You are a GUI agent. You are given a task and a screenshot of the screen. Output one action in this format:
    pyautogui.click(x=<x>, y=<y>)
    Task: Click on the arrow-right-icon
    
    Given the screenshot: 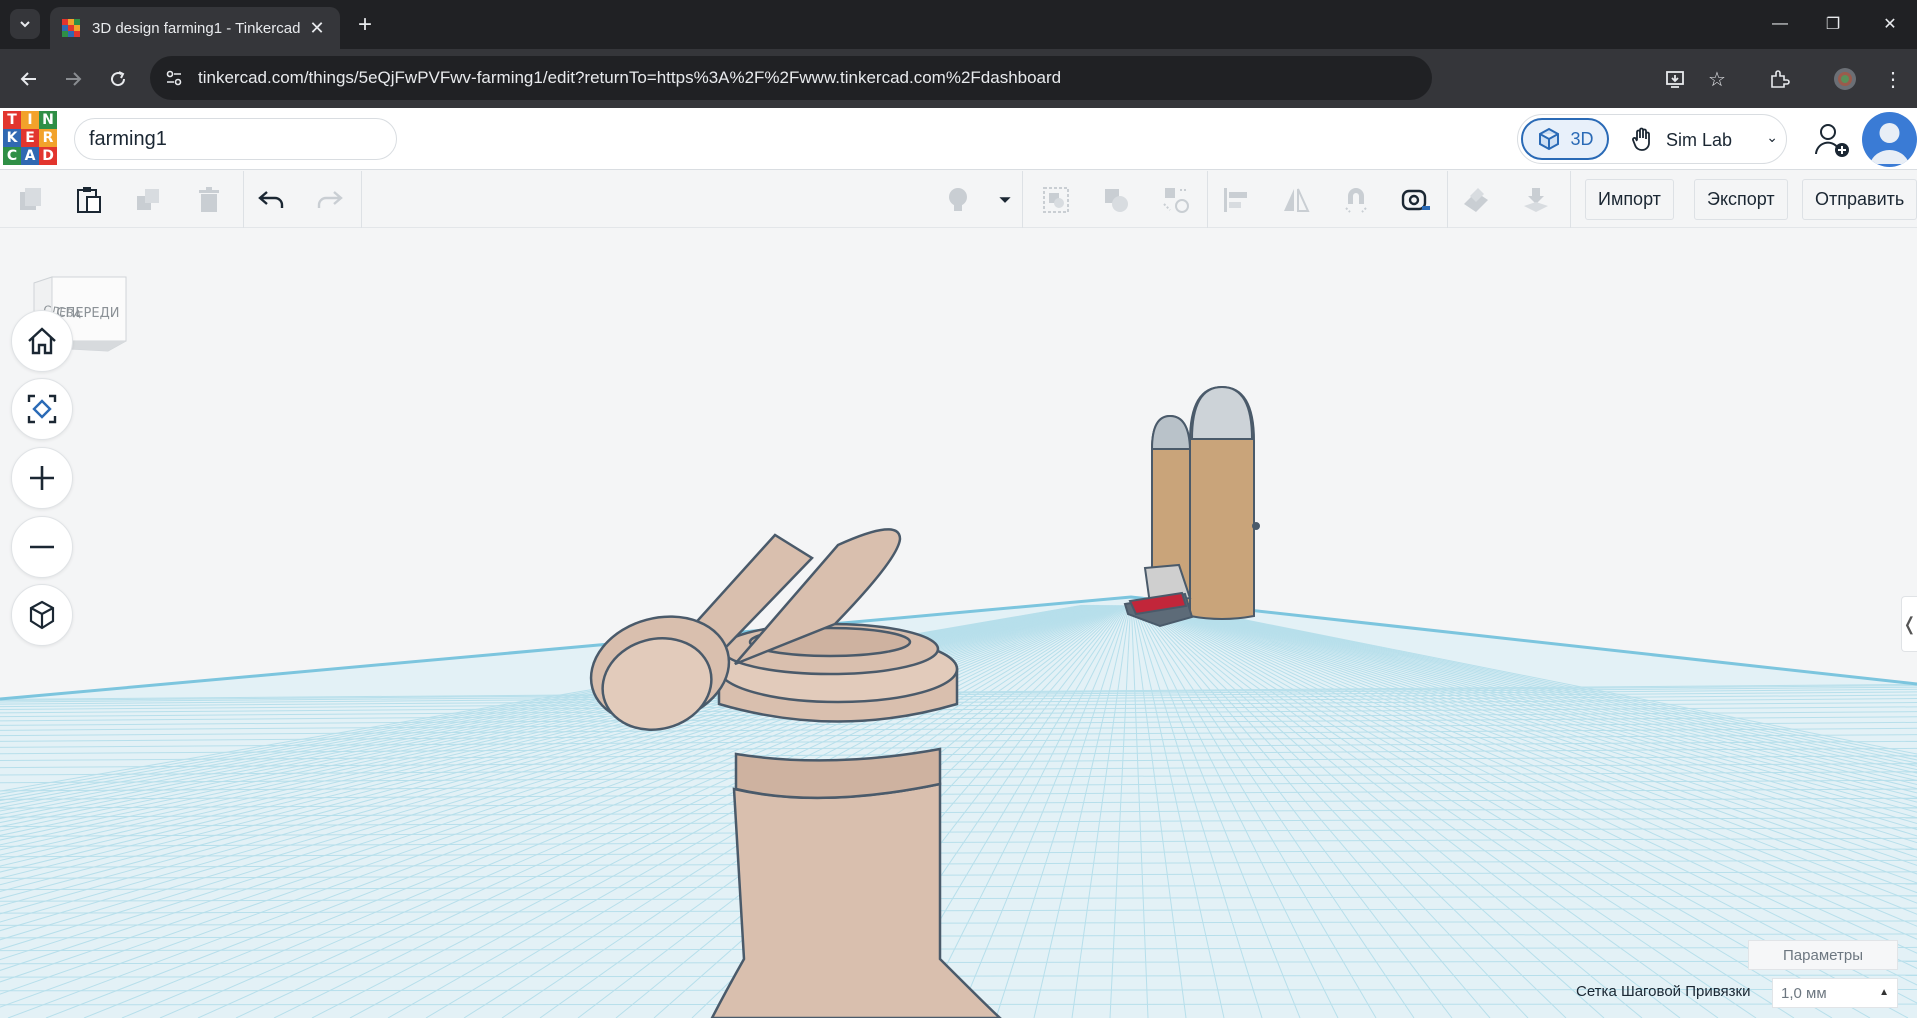 What is the action you would take?
    pyautogui.click(x=74, y=79)
    